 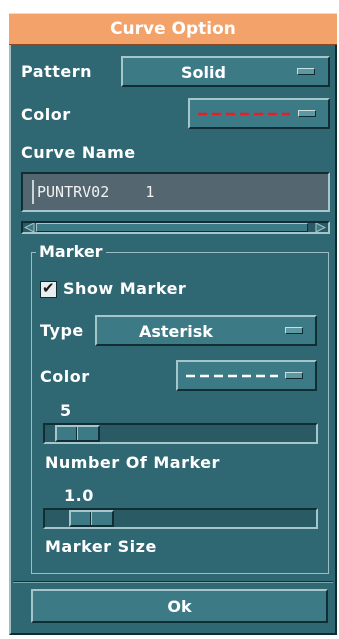 I want to click on pattern-label: Pattern, so click(x=57, y=71).